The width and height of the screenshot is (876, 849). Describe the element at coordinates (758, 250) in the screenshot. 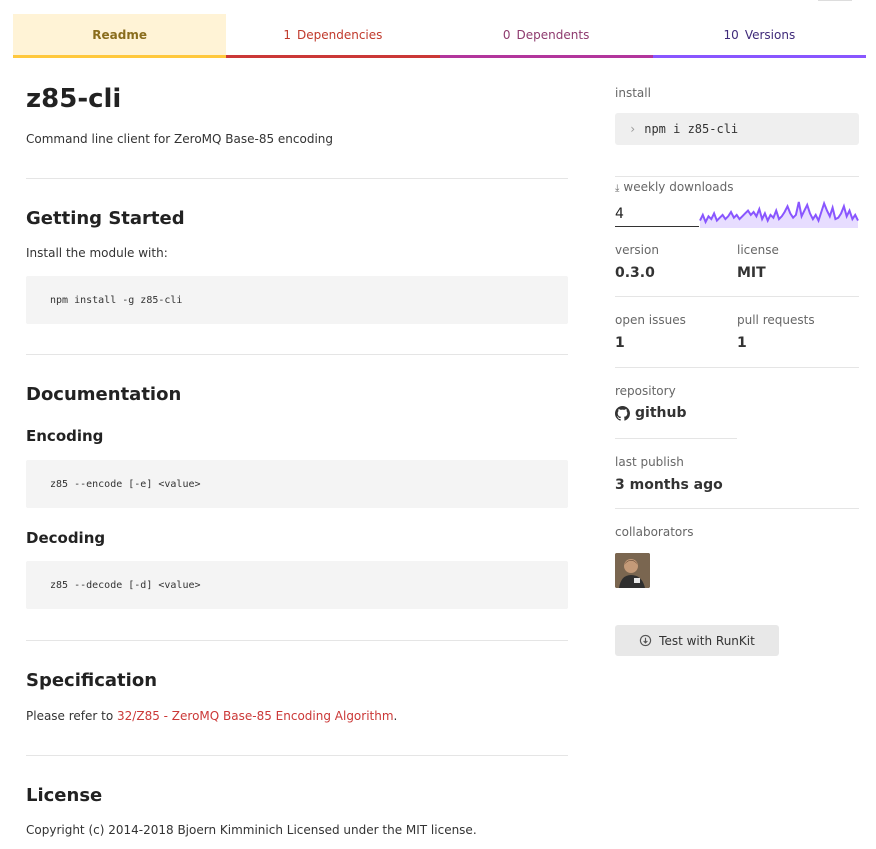

I see `license-label: license` at that location.